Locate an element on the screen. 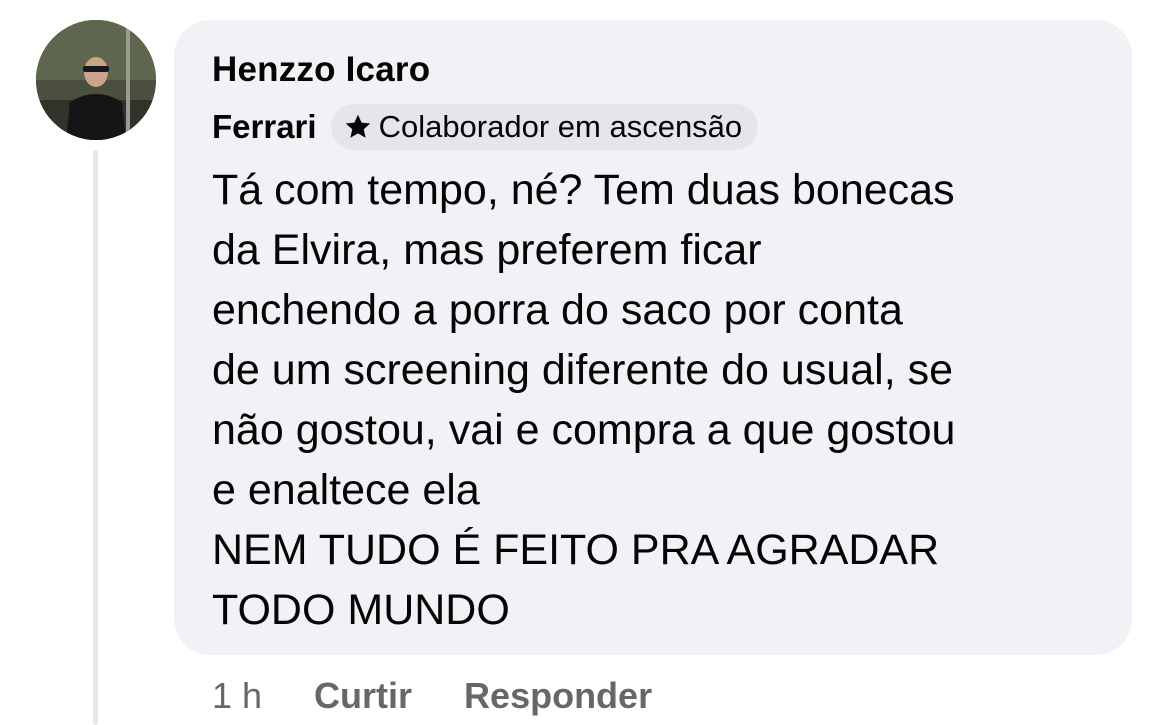 The image size is (1170, 725). group-meta: Ferrari Colaborador em ascensão is located at coordinates (485, 127).